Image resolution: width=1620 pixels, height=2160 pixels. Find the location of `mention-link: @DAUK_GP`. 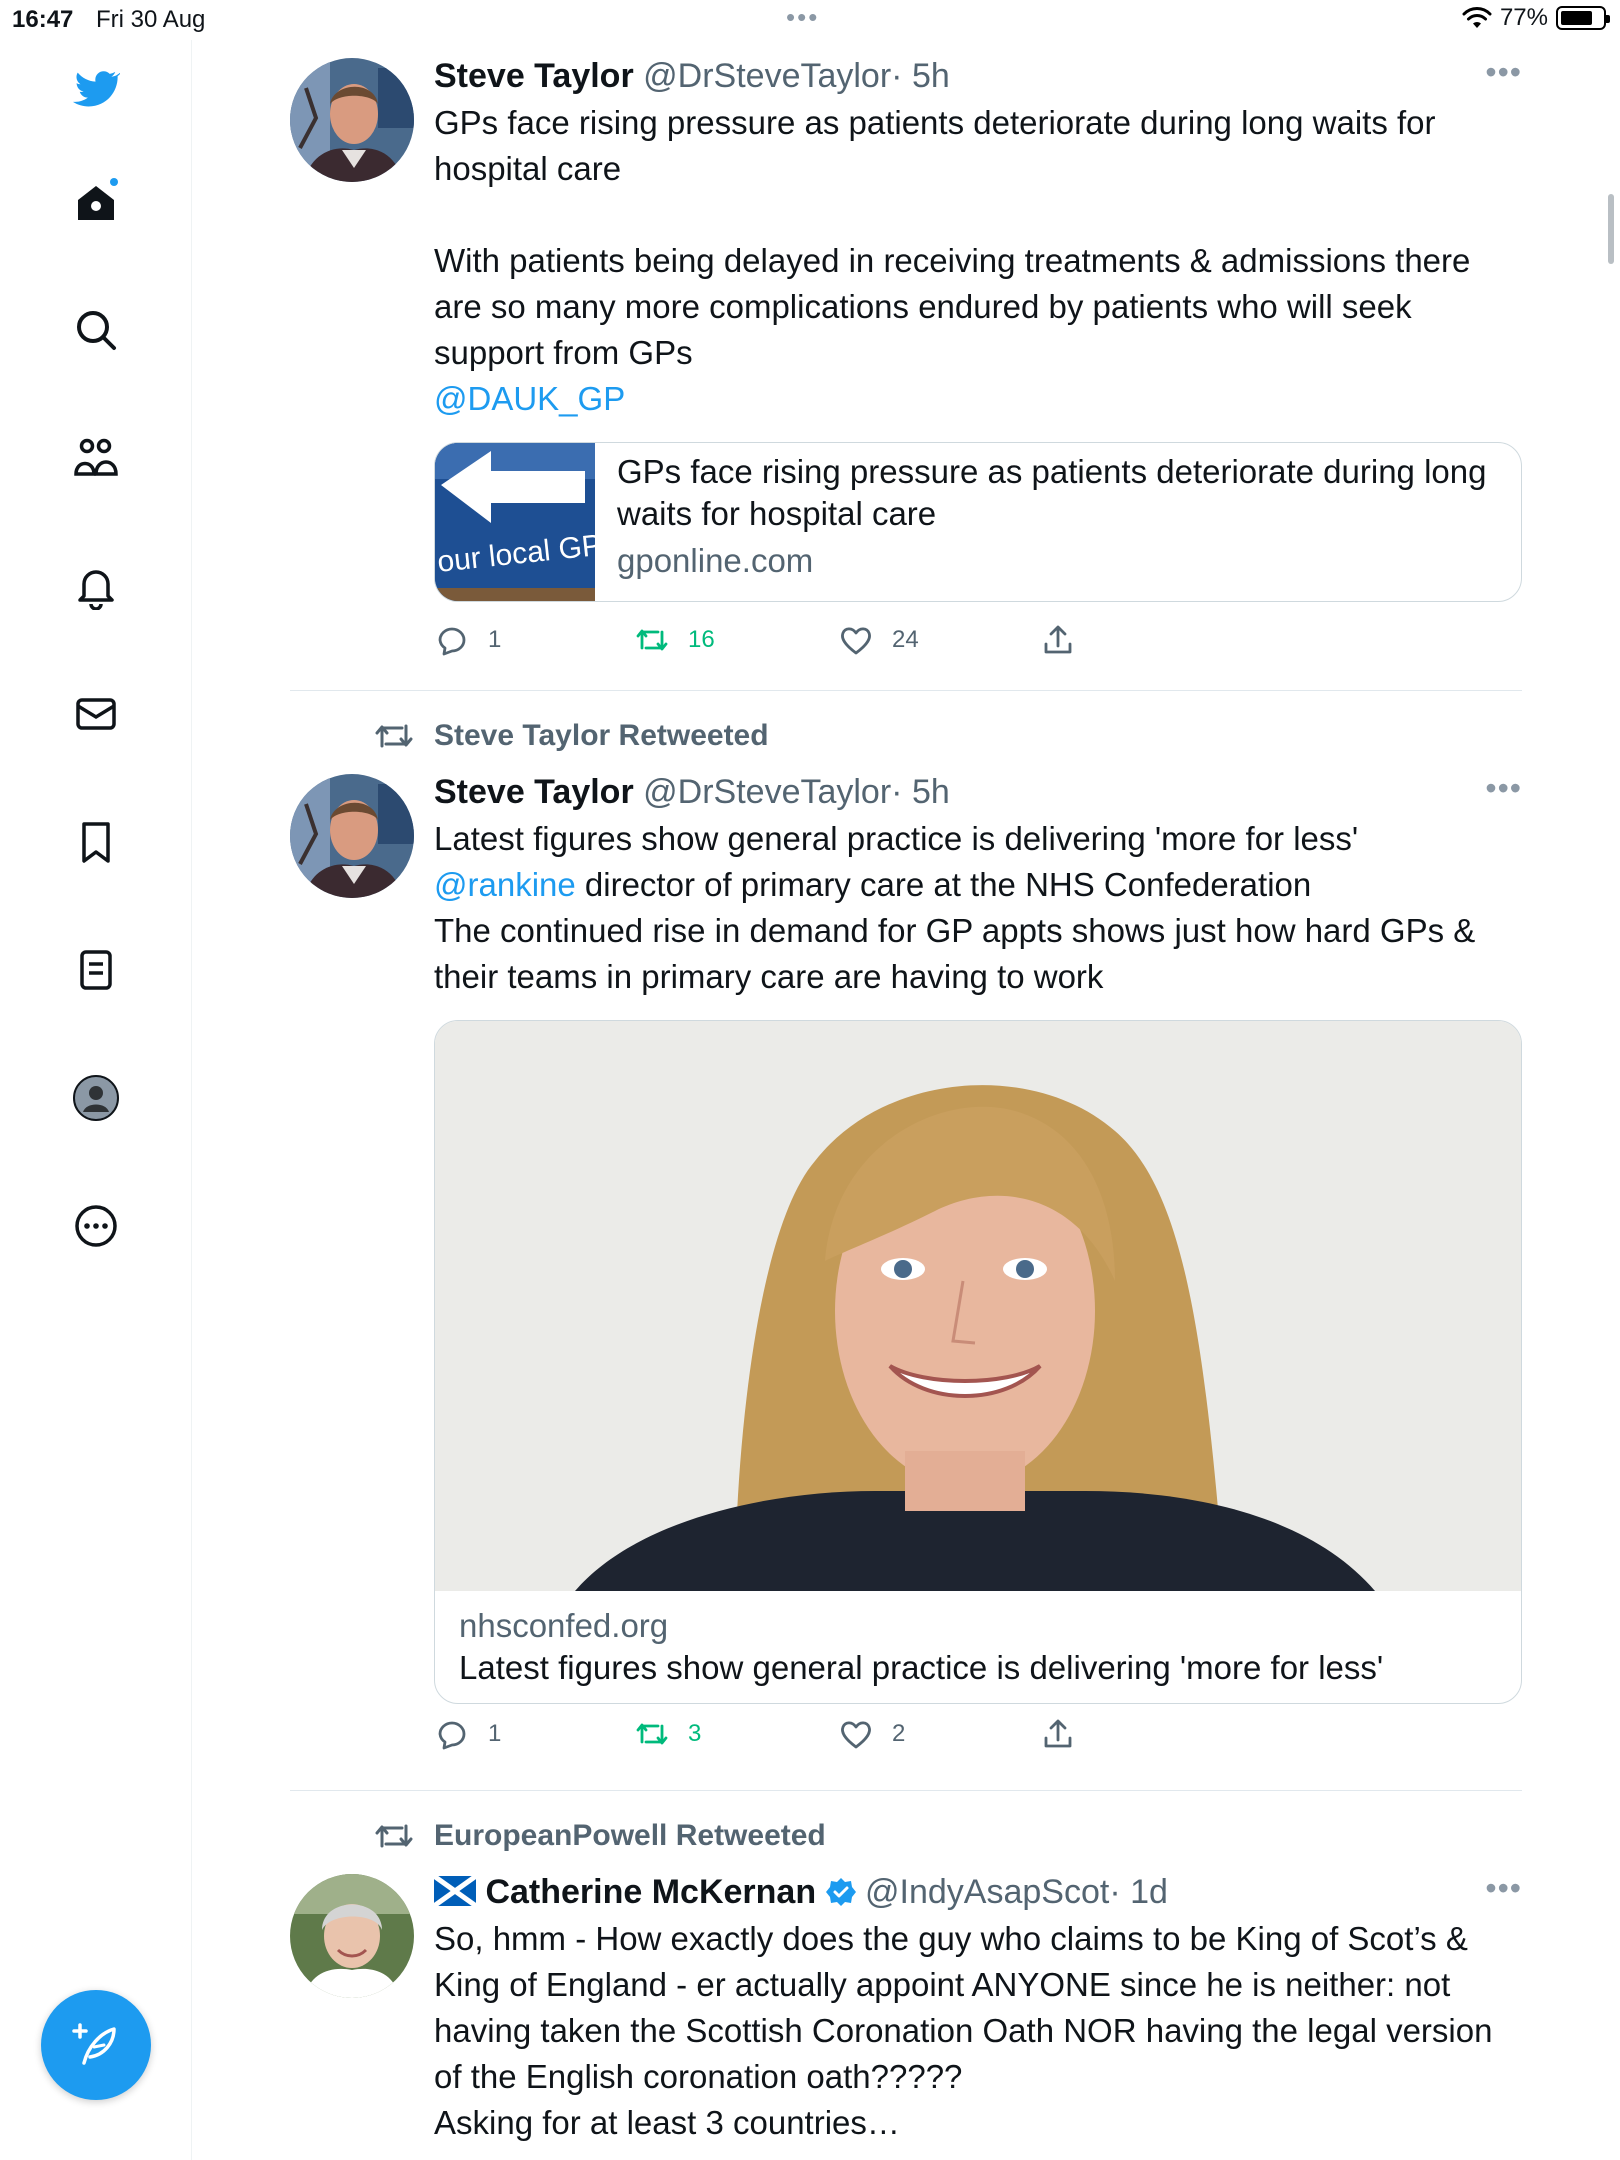

mention-link: @DAUK_GP is located at coordinates (978, 399).